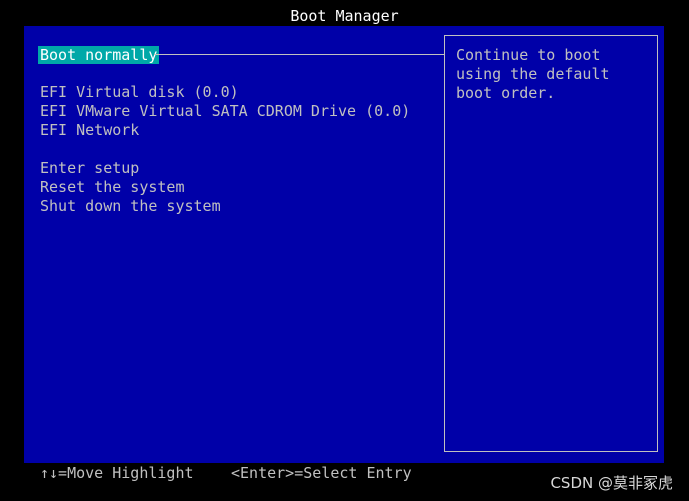  I want to click on selection-connector-line, so click(299, 54).